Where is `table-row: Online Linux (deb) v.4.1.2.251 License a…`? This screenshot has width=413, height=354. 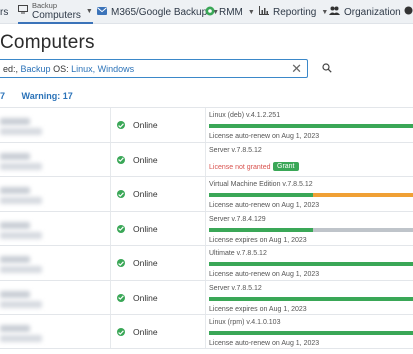 table-row: Online Linux (deb) v.4.1.2.251 License a… is located at coordinates (206, 124).